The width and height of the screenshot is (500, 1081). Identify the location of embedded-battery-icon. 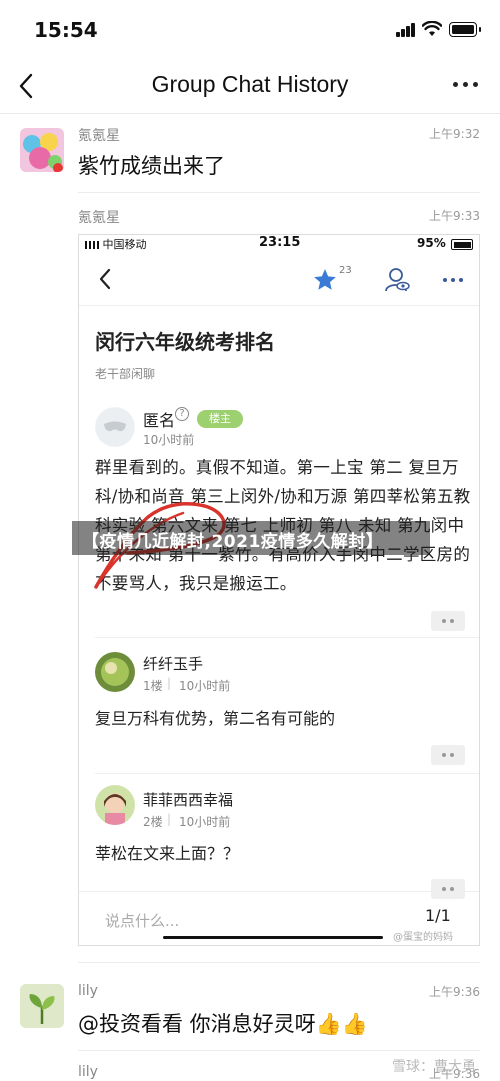
(462, 244).